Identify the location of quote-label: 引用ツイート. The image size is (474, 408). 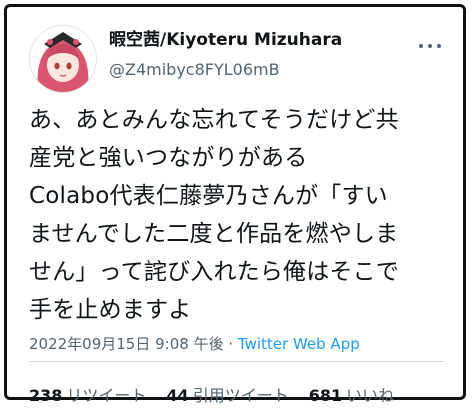
(240, 395).